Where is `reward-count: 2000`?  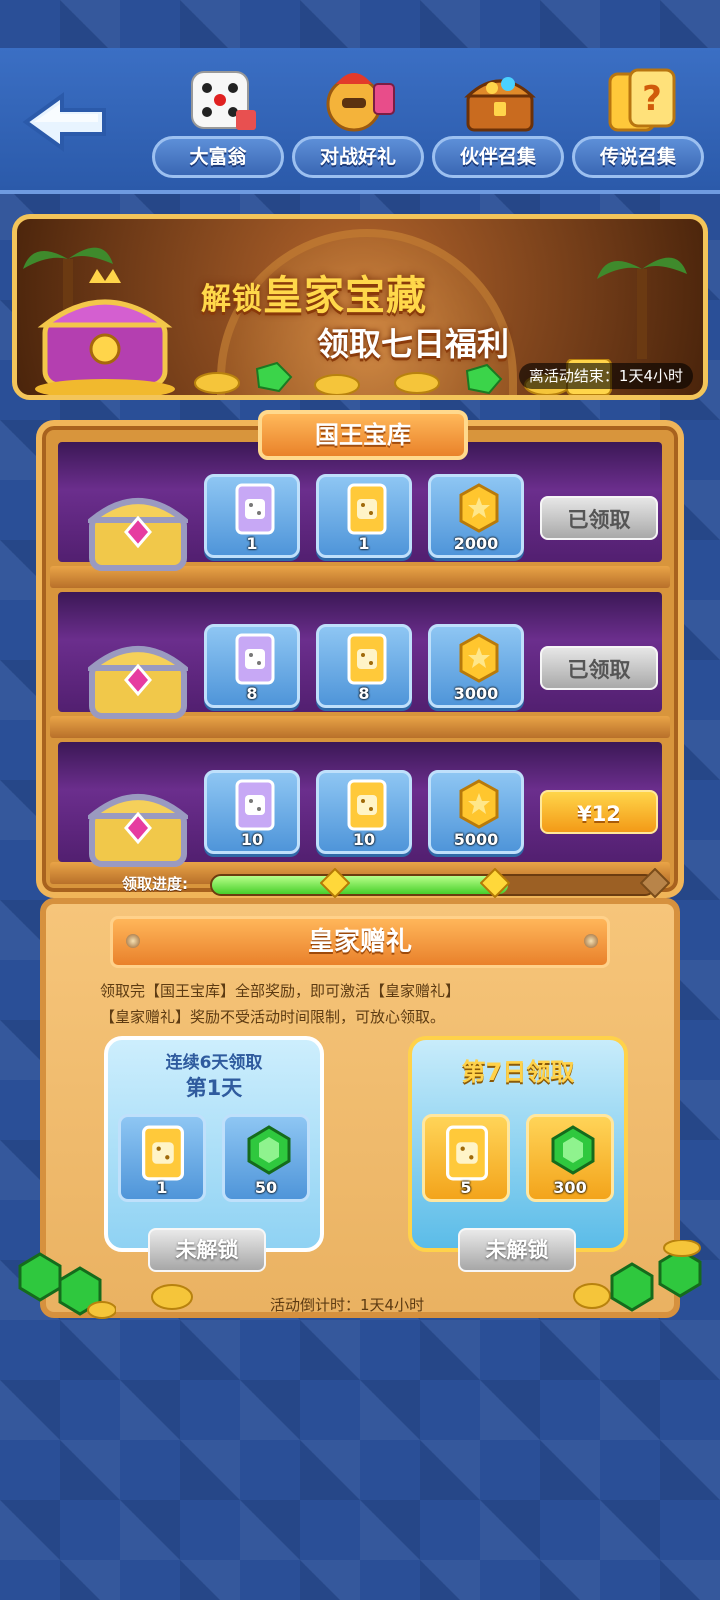
reward-count: 2000 is located at coordinates (476, 543).